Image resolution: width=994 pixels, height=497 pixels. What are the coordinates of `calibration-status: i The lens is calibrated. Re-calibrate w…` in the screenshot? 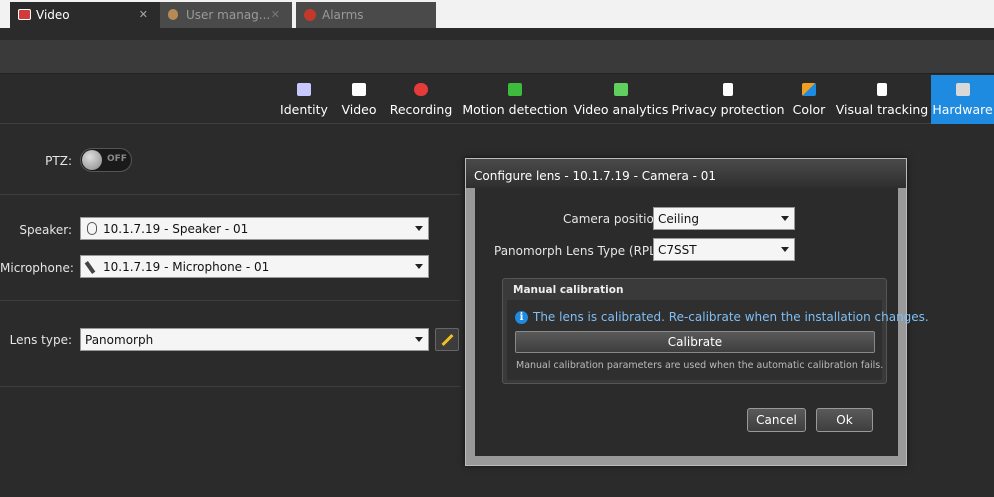 It's located at (722, 317).